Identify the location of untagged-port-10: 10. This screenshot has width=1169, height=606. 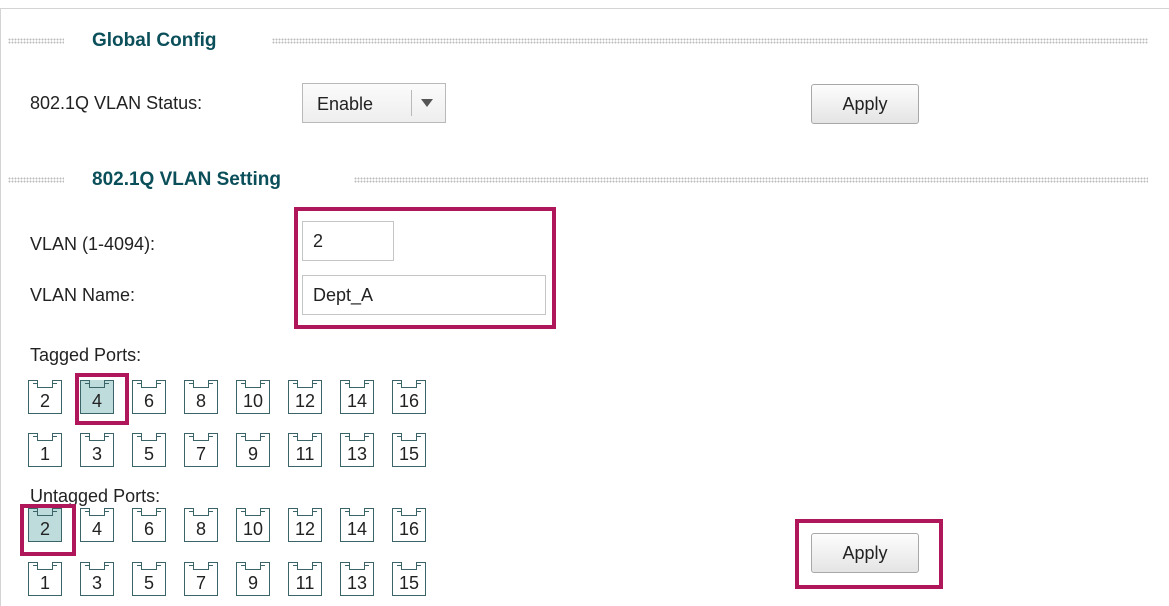
(253, 525).